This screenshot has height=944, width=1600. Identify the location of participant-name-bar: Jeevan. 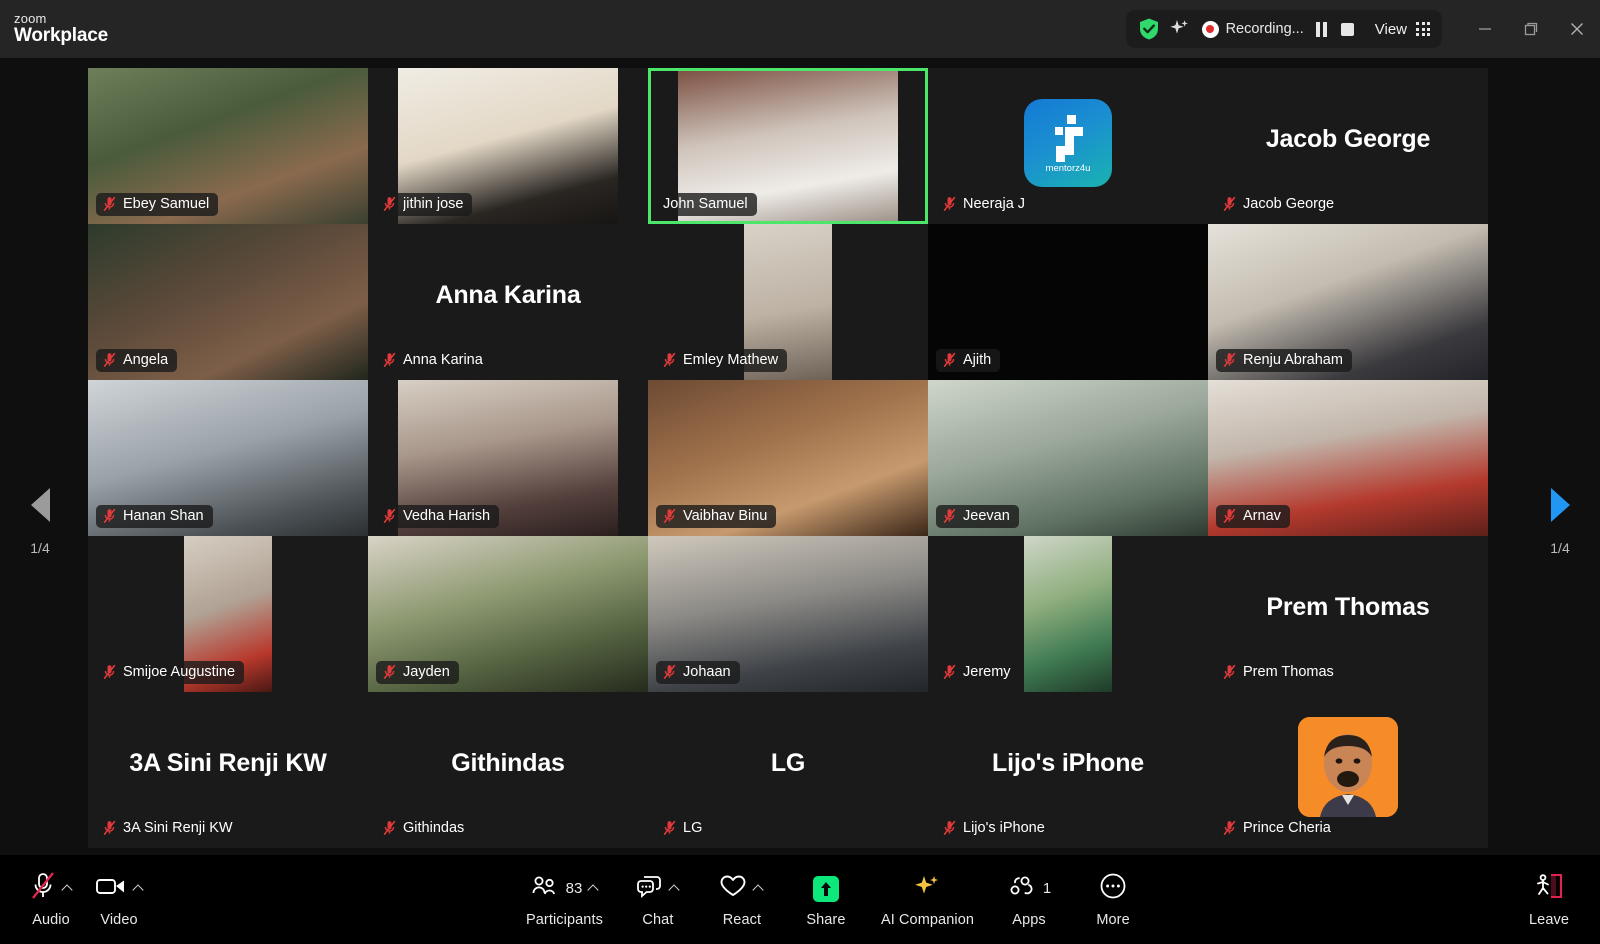
(977, 516).